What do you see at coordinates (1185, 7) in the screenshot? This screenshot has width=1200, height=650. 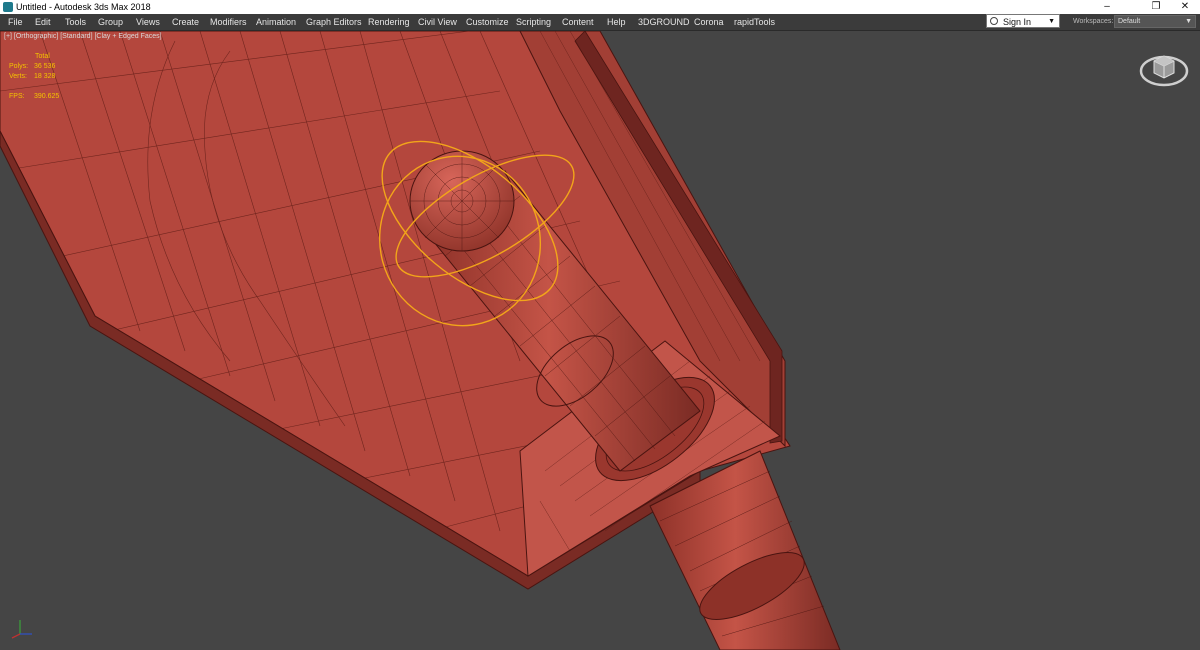 I see `close-button: ✕` at bounding box center [1185, 7].